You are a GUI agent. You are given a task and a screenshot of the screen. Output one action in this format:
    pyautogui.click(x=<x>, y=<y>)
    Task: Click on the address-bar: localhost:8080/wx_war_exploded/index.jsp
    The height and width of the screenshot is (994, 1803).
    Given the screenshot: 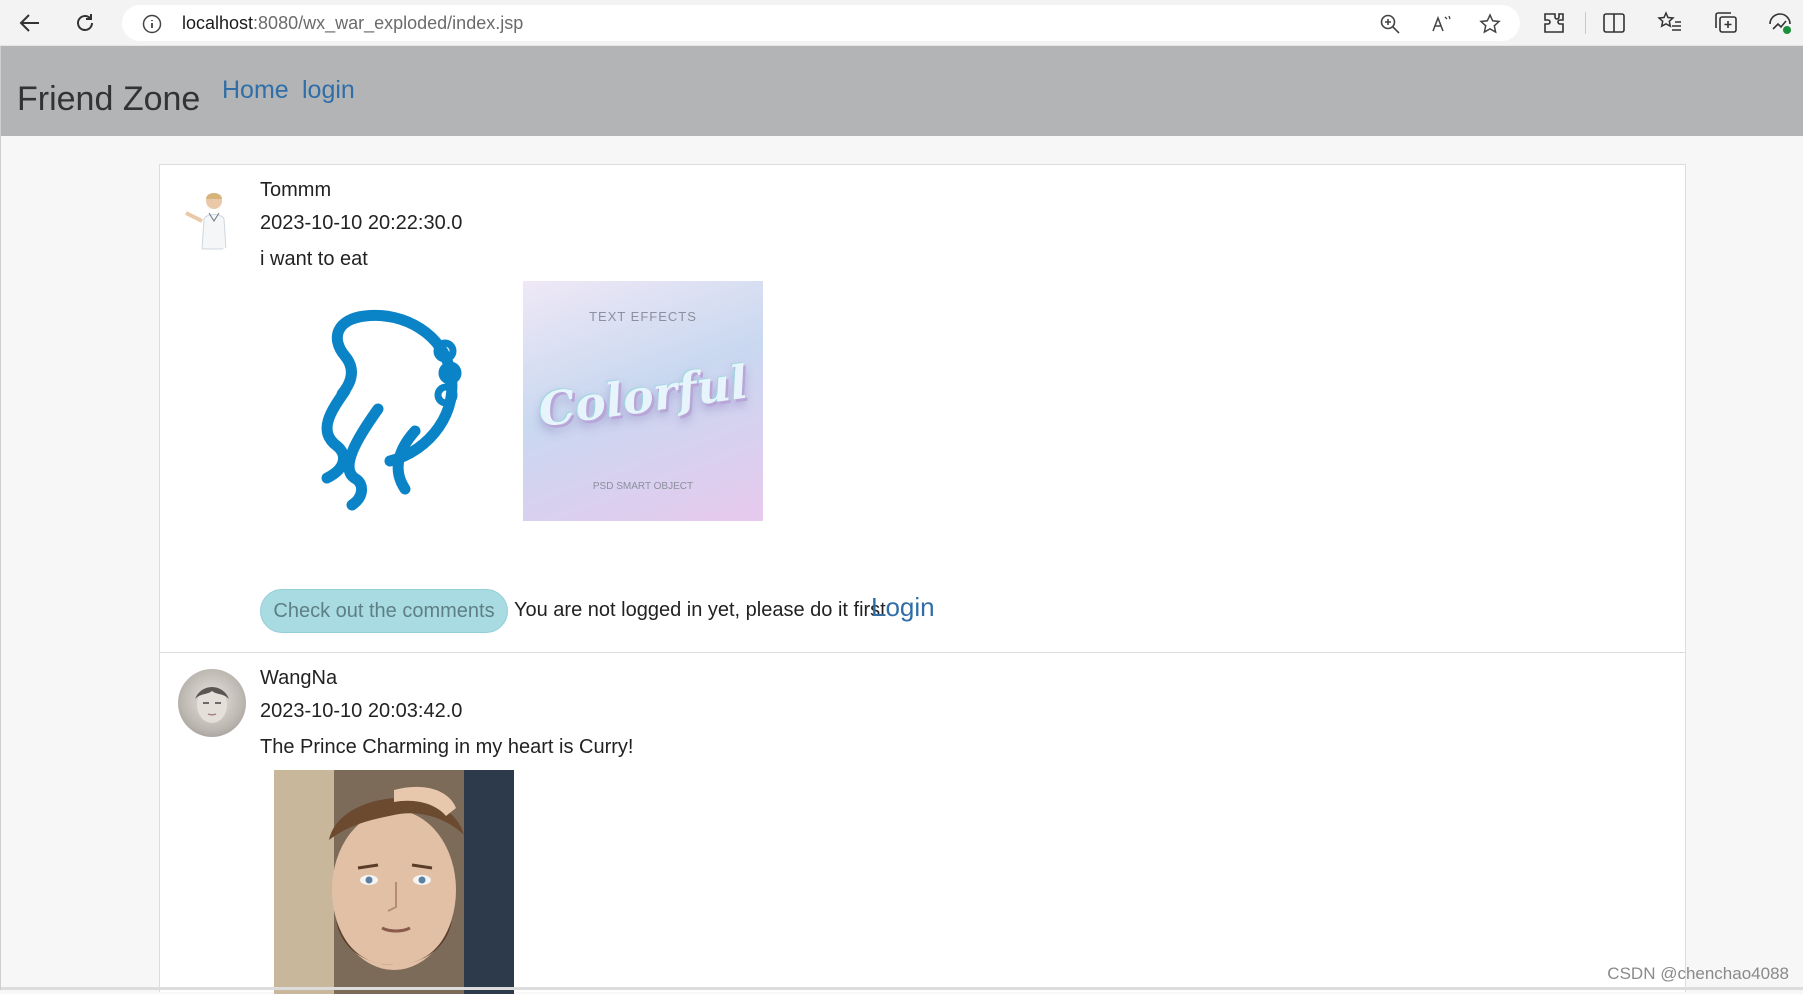 What is the action you would take?
    pyautogui.click(x=821, y=23)
    